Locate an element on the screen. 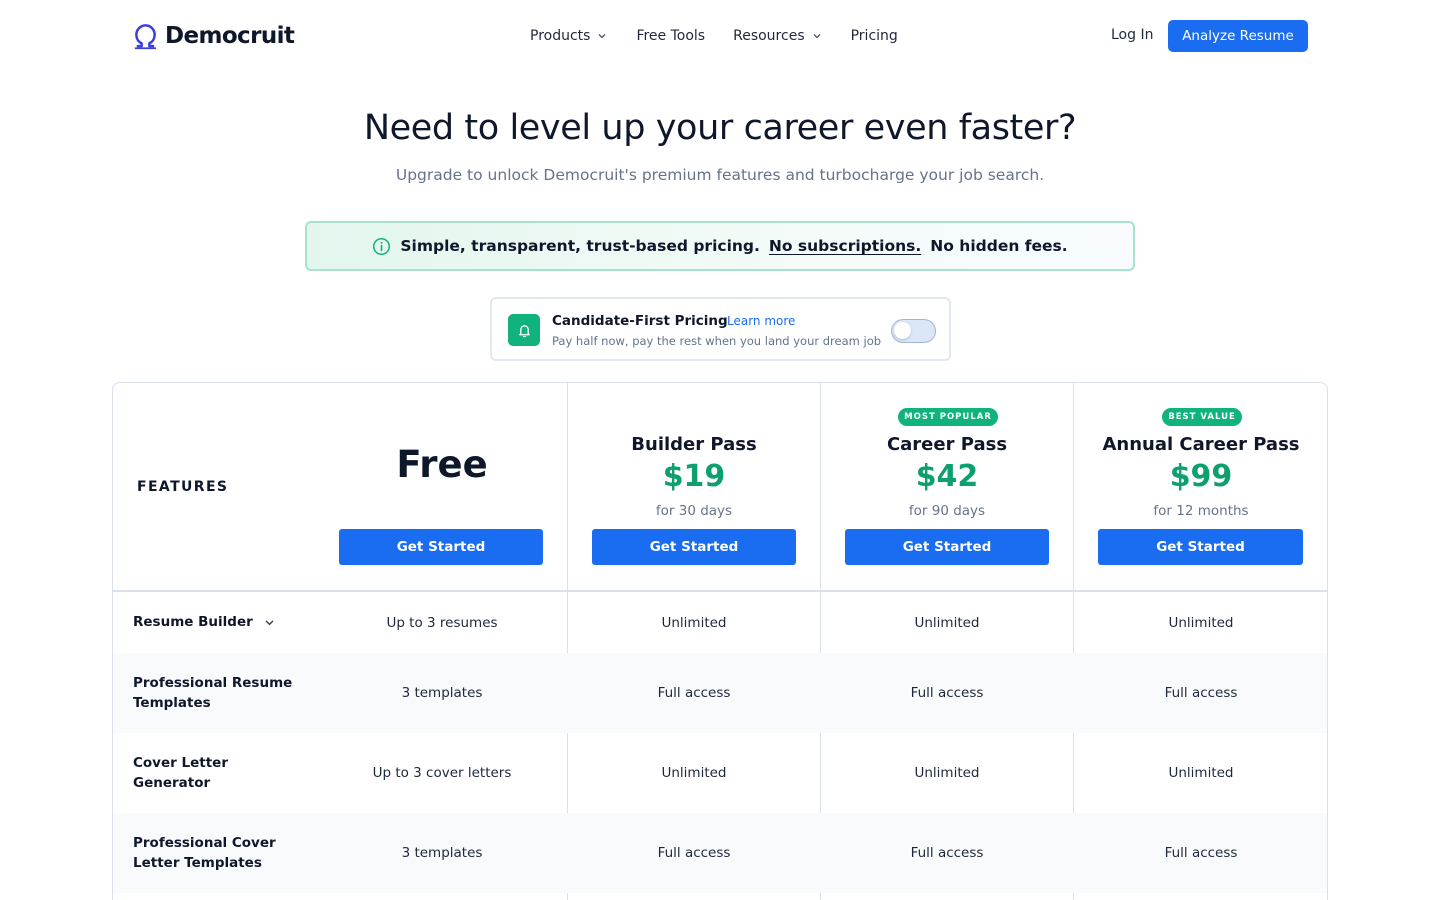 This screenshot has height=900, width=1440. plan-period: for 90 days is located at coordinates (947, 511).